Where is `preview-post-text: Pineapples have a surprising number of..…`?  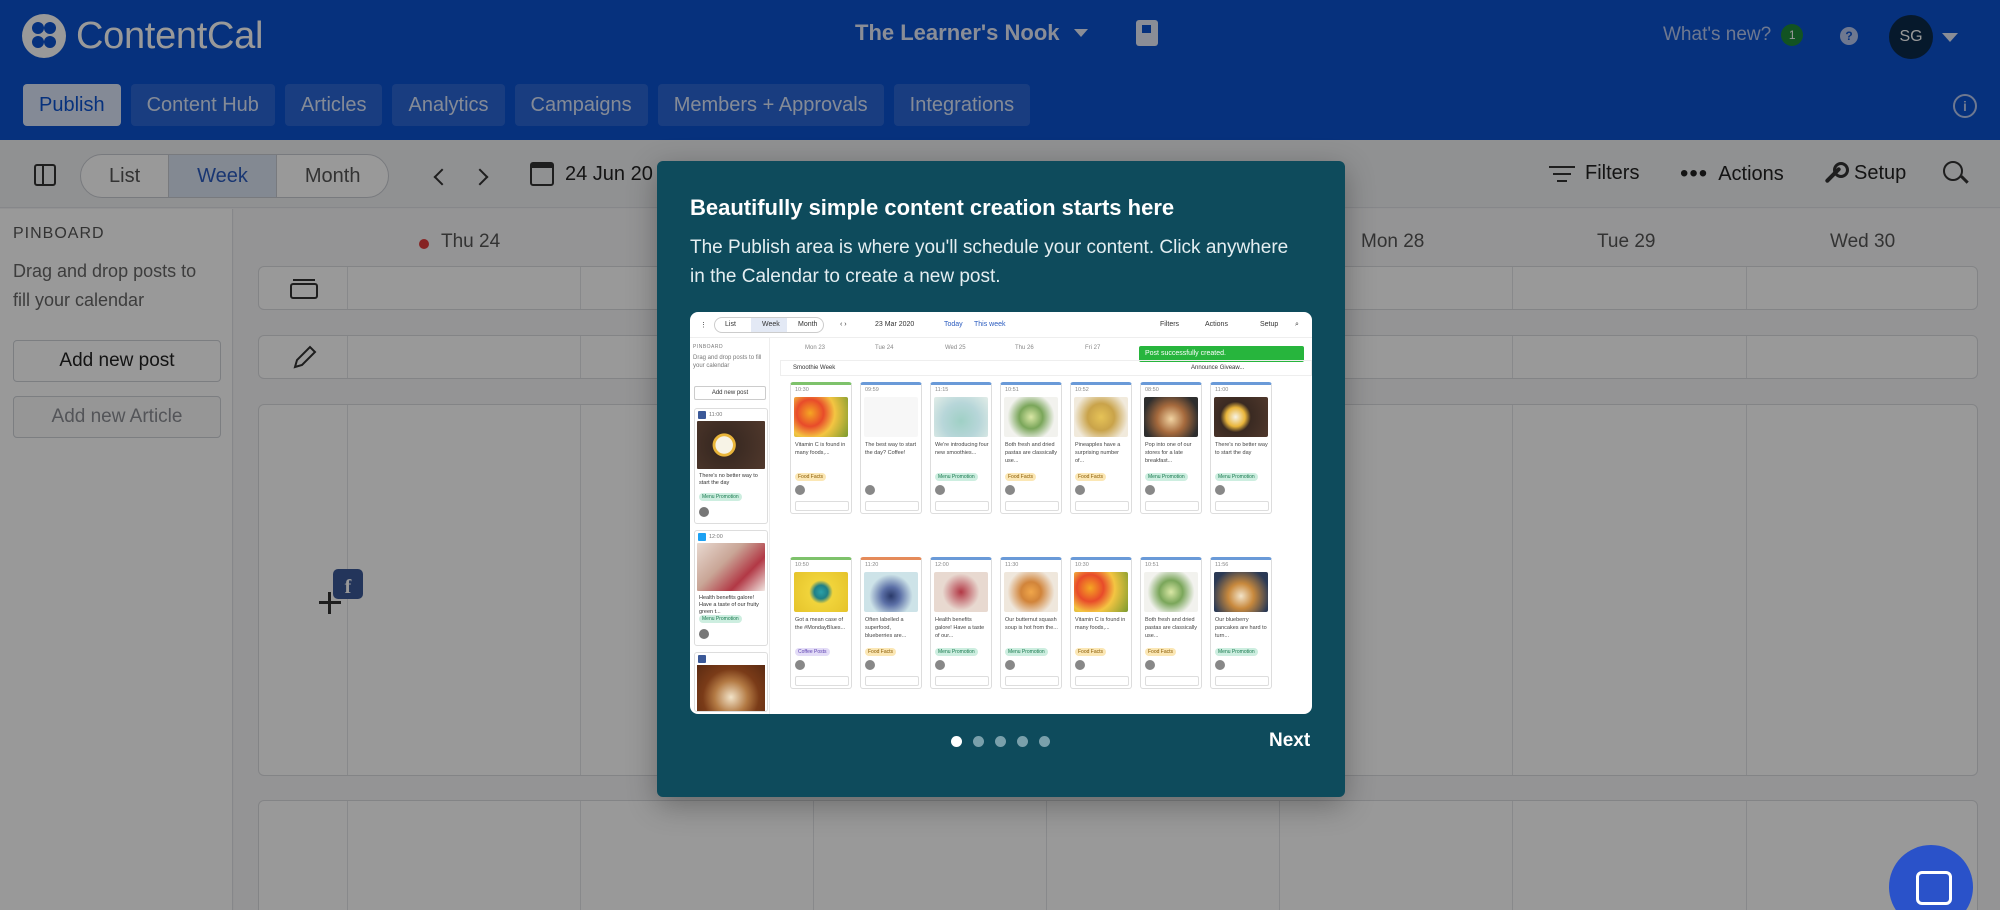
preview-post-text: Pineapples have a surprising number of..… is located at coordinates (1098, 453).